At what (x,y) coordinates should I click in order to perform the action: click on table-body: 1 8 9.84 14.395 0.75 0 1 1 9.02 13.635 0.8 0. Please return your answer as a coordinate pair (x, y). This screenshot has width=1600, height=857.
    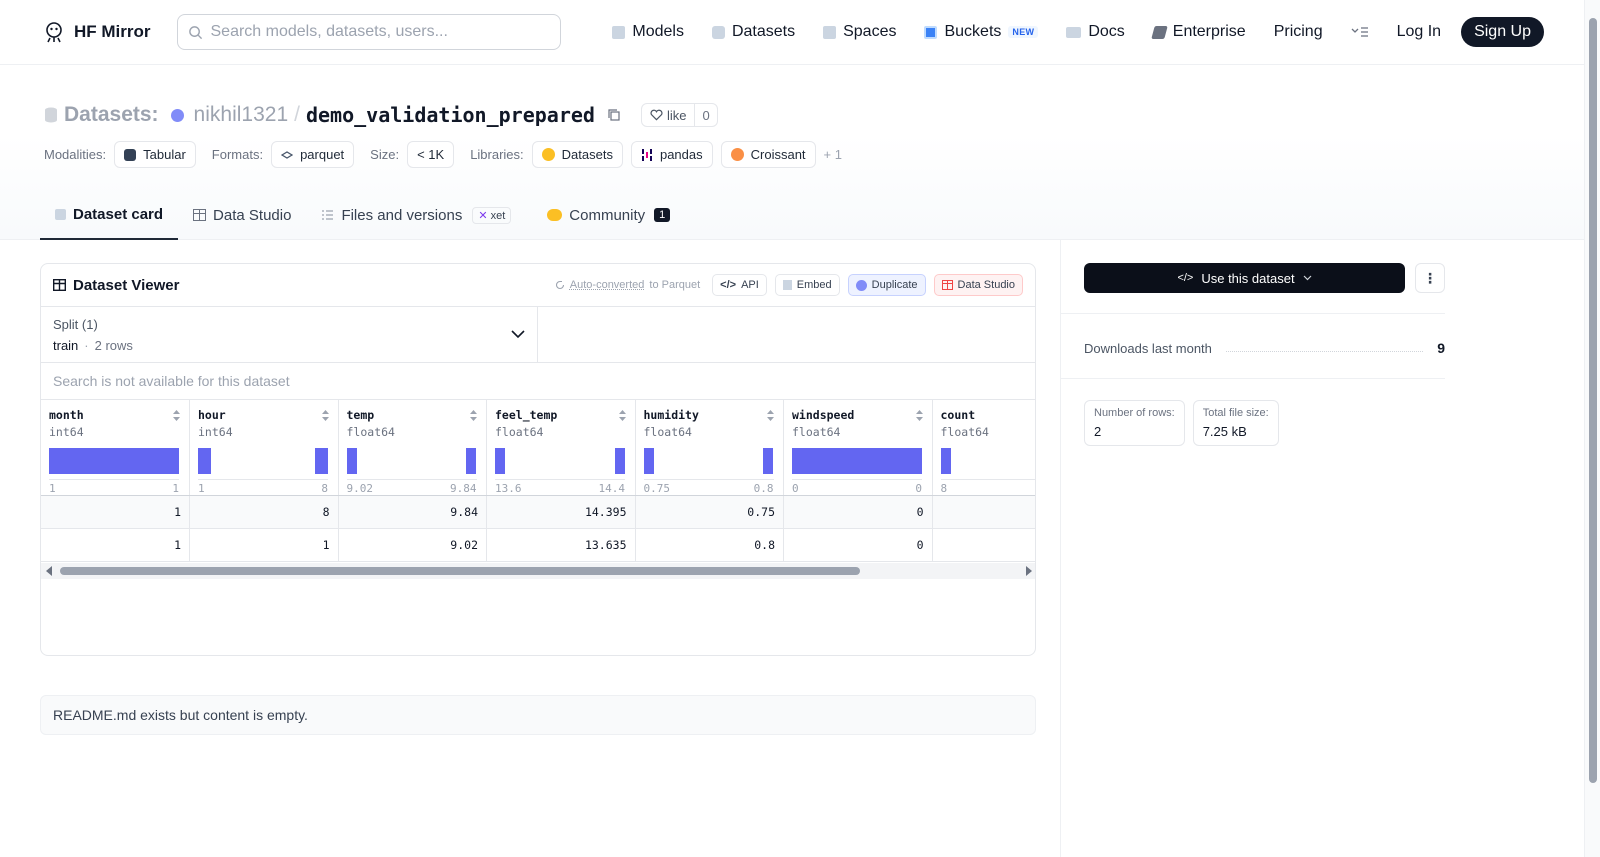
    Looking at the image, I should click on (538, 528).